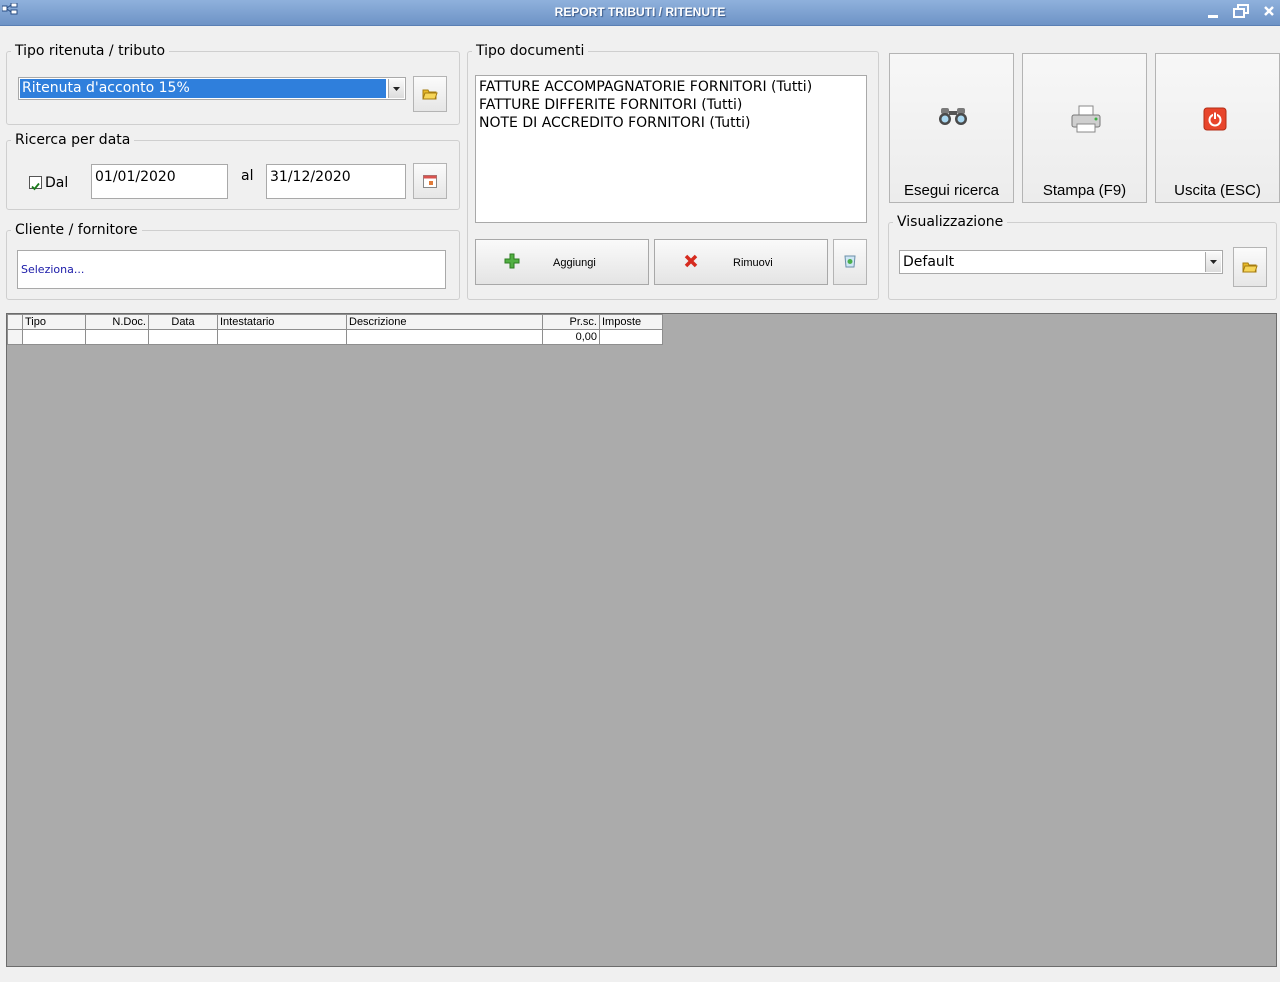 Image resolution: width=1280 pixels, height=982 pixels. I want to click on date-from-input: 01/01/2020, so click(159, 181).